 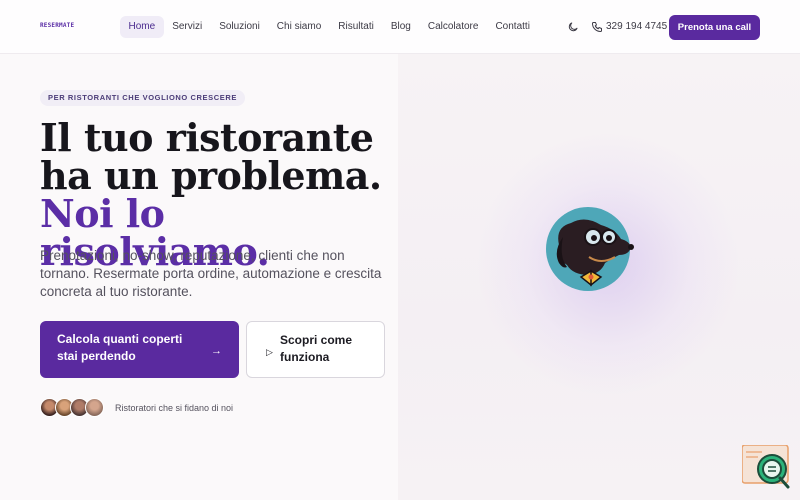 What do you see at coordinates (187, 27) in the screenshot?
I see `nav-item-servizi: Servizi` at bounding box center [187, 27].